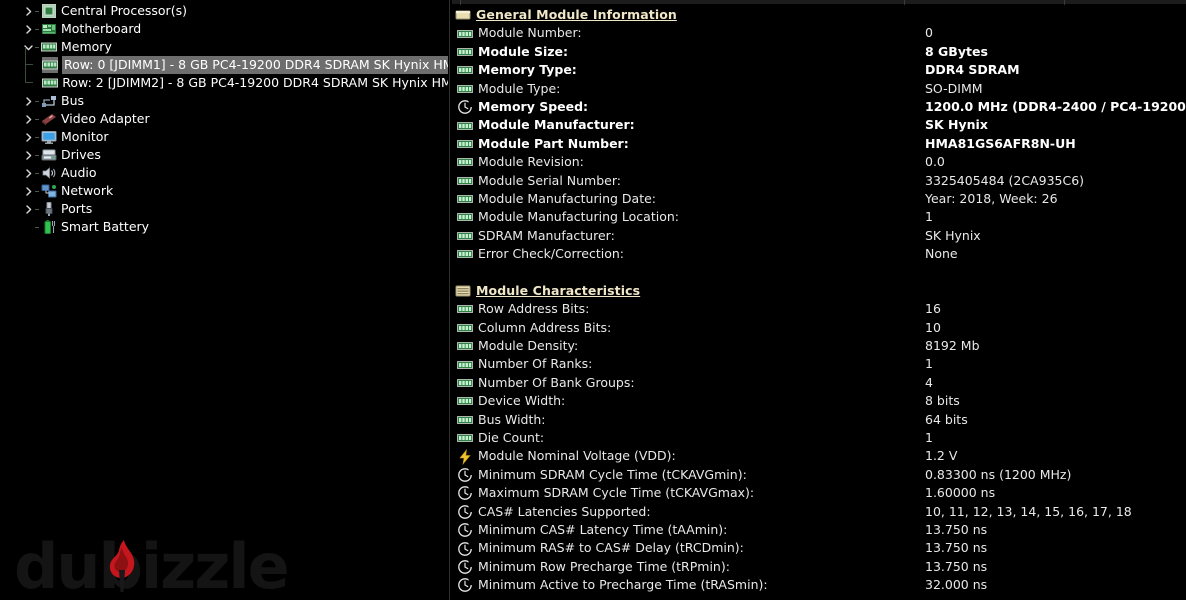  I want to click on detail-row: Error Check/Correction: None, so click(819, 254).